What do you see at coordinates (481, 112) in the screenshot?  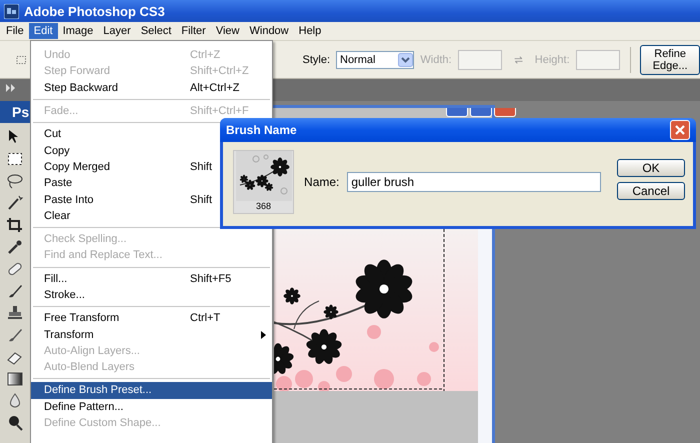 I see `maximize-button` at bounding box center [481, 112].